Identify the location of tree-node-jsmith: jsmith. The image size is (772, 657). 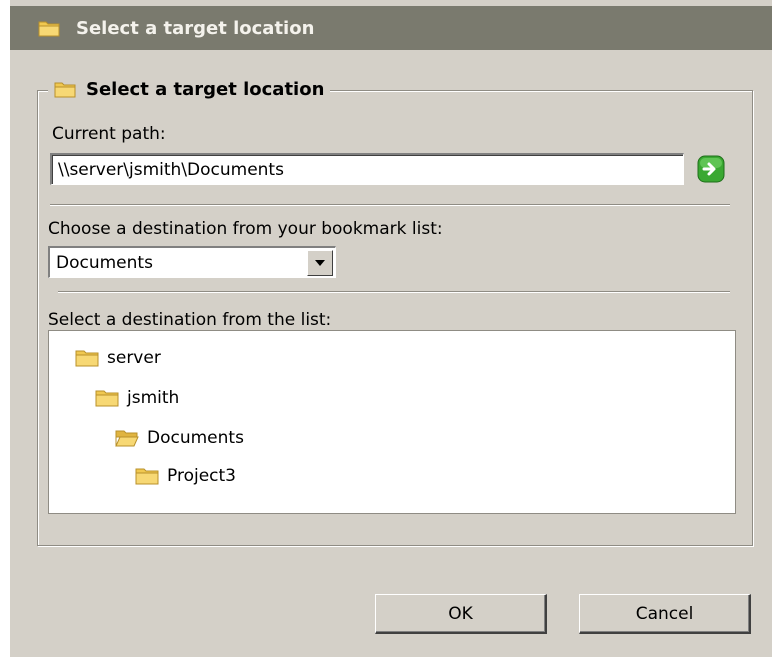
(137, 398).